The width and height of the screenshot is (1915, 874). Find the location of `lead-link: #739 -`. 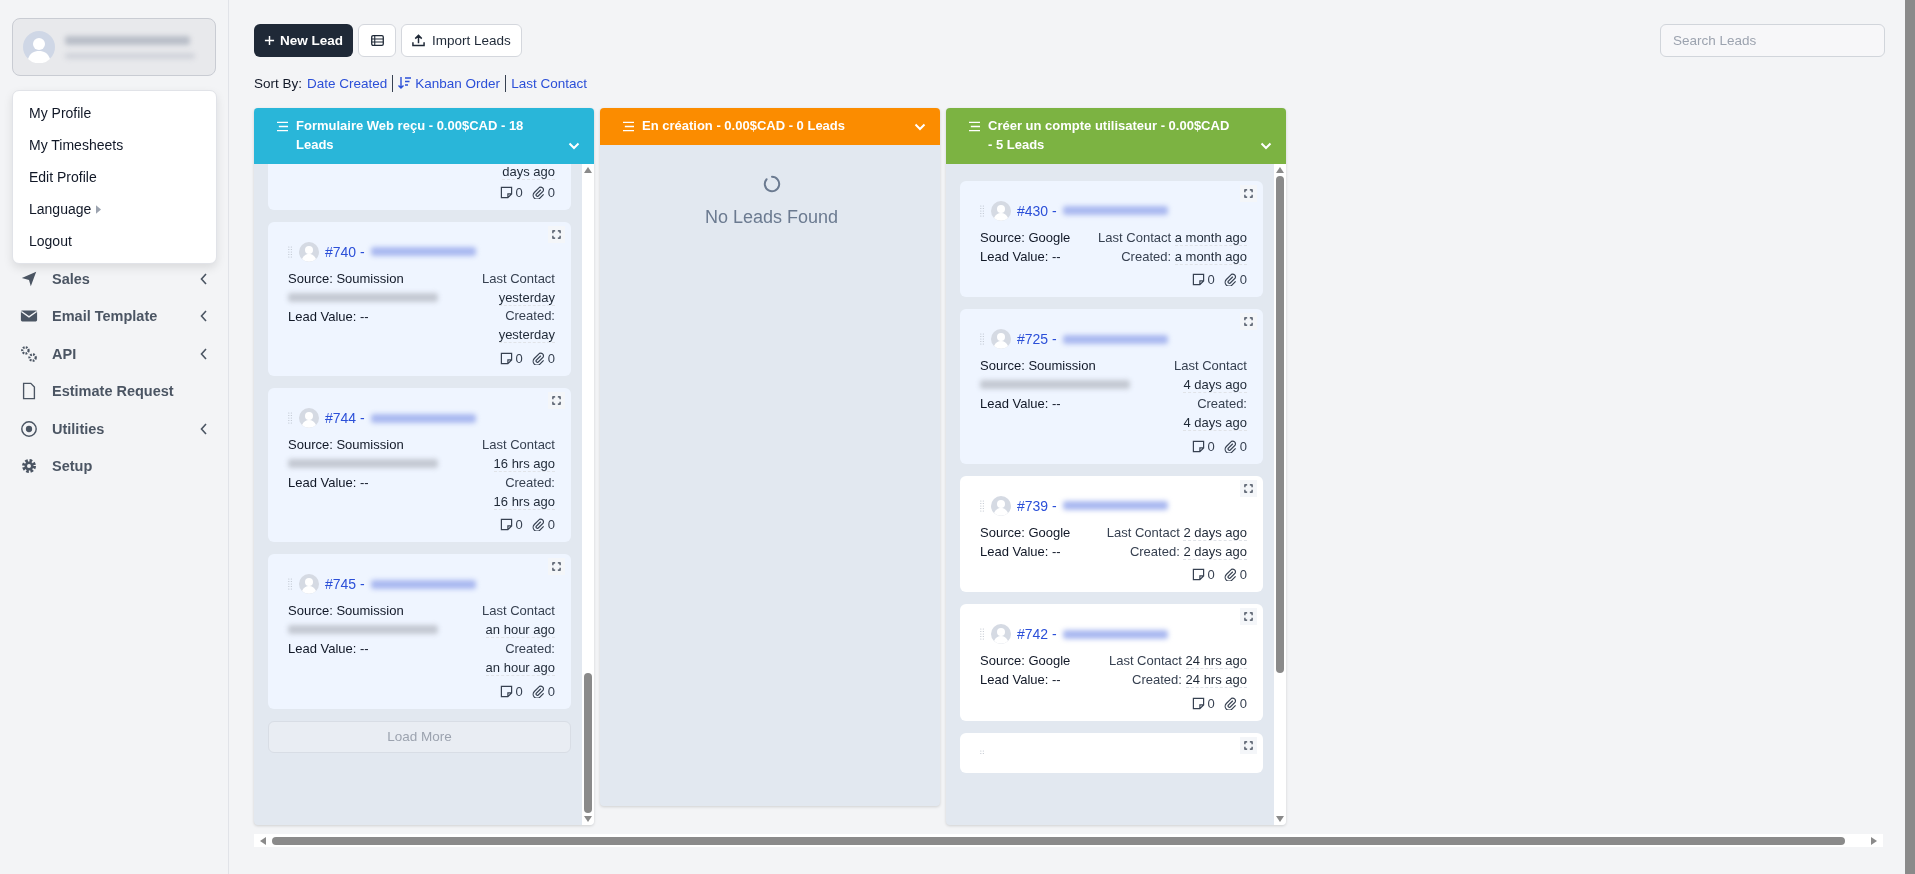

lead-link: #739 - is located at coordinates (1037, 505).